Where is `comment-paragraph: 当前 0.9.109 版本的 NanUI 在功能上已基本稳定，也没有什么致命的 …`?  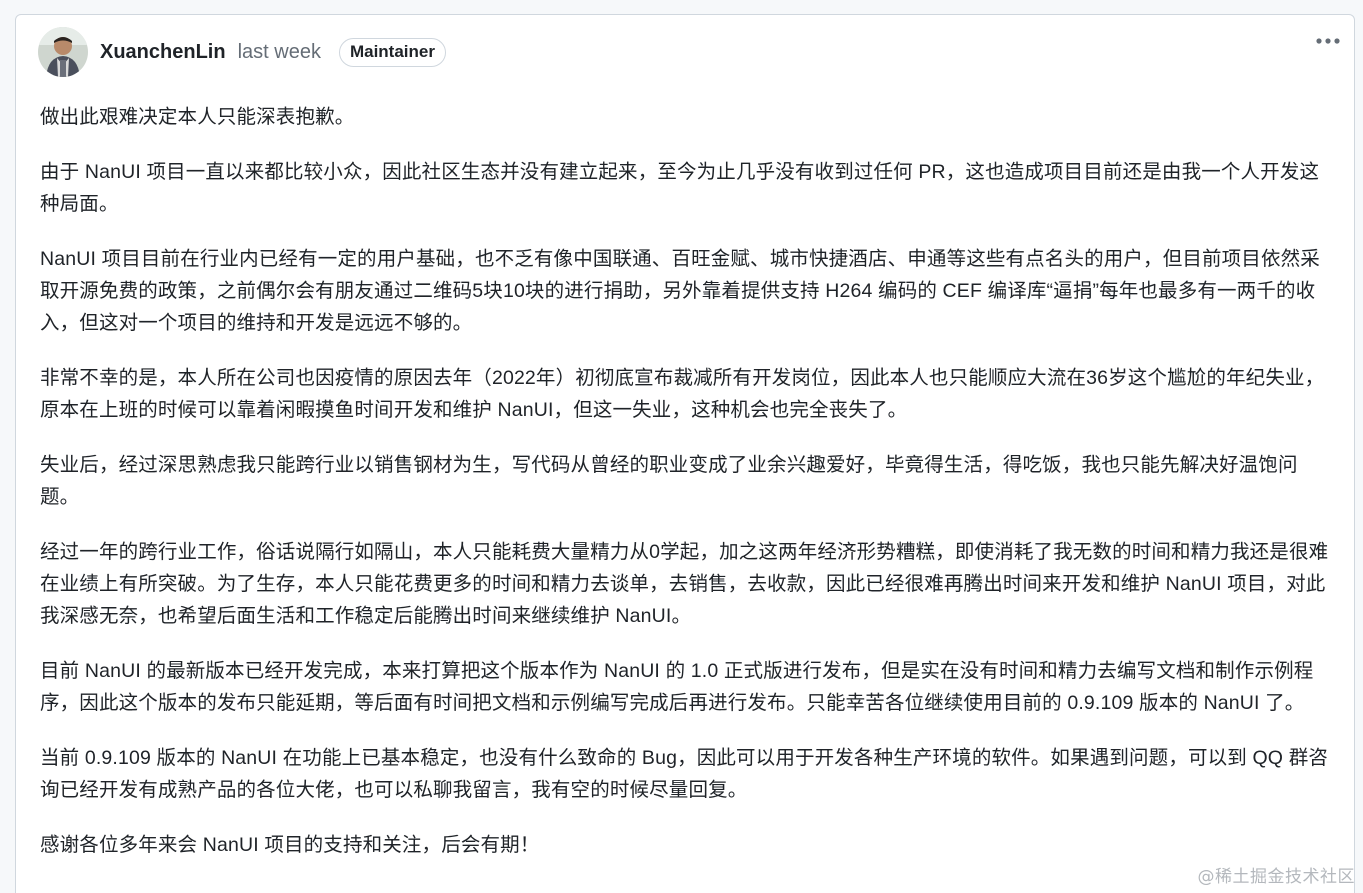
comment-paragraph: 当前 0.9.109 版本的 NanUI 在功能上已基本稳定，也没有什么致命的 … is located at coordinates (684, 774).